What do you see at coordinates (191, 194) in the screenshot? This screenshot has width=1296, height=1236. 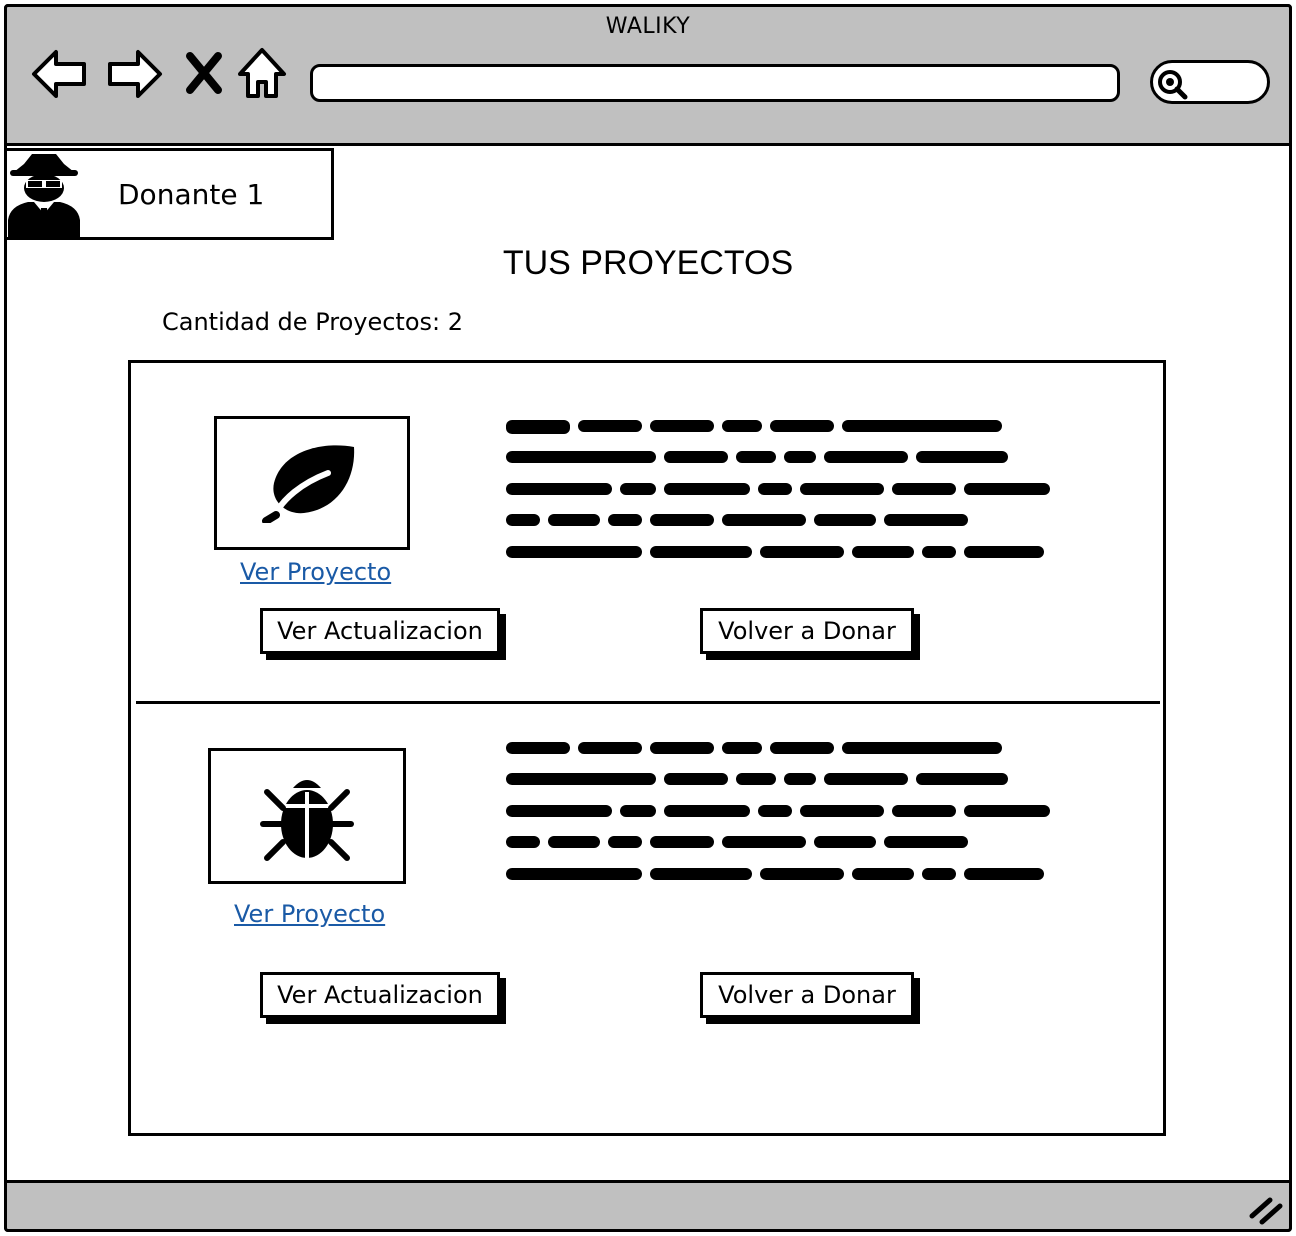 I see `user-name: Donante 1` at bounding box center [191, 194].